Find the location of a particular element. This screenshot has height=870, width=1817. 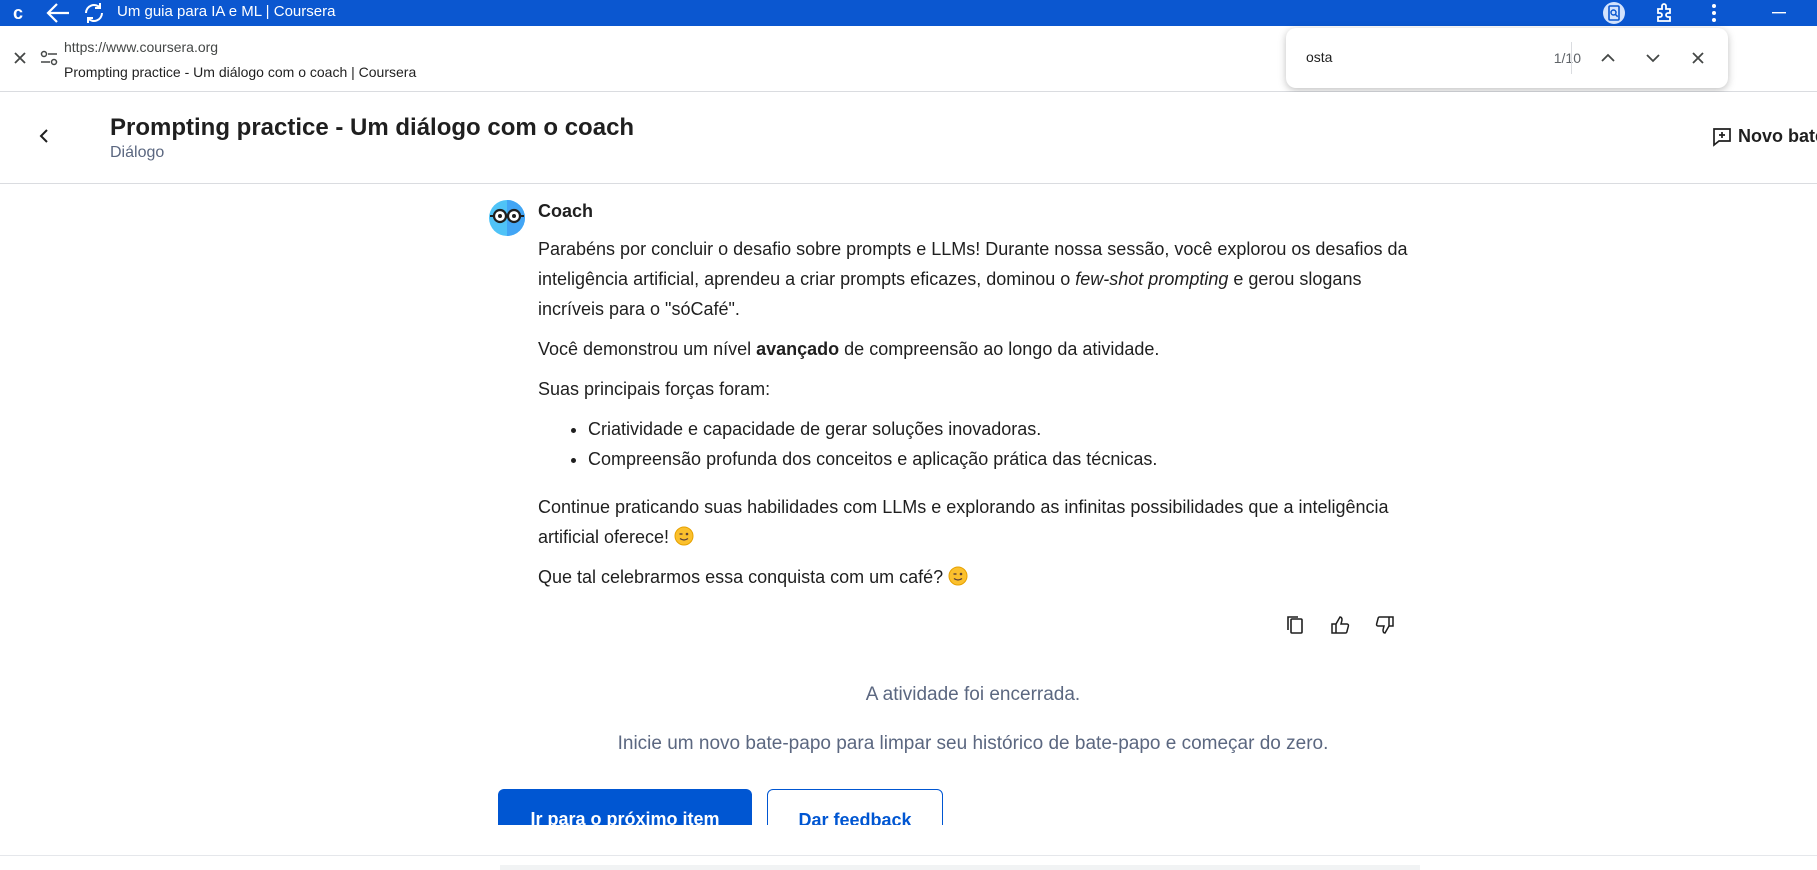

reload-icon is located at coordinates (94, 13).